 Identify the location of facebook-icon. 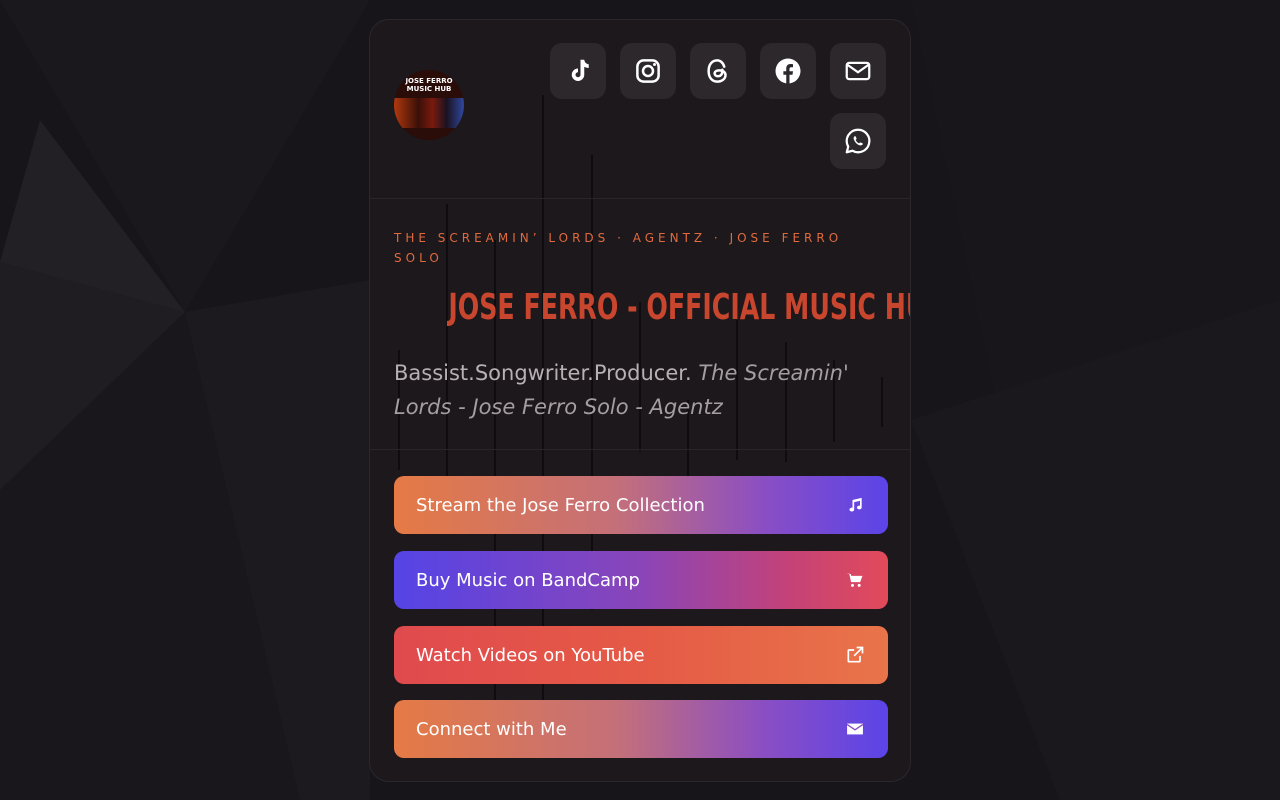
(788, 71).